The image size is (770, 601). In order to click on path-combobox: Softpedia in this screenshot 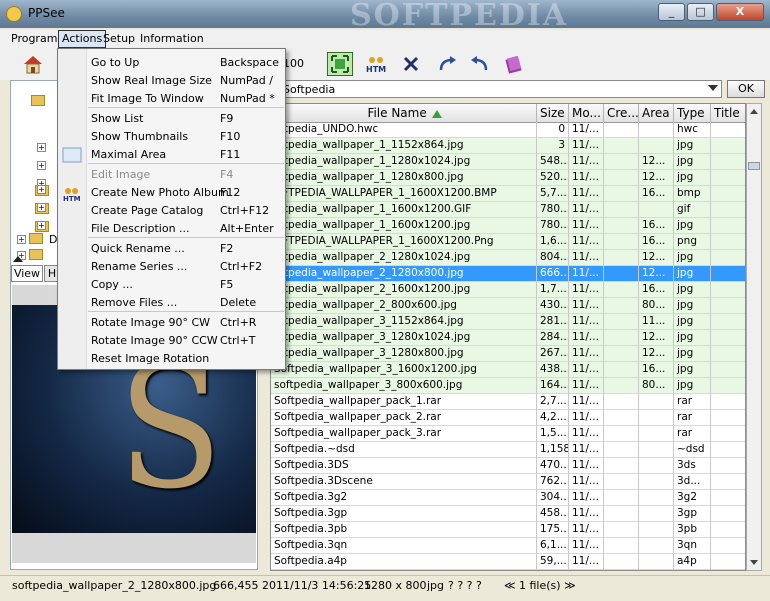, I will do `click(494, 89)`.